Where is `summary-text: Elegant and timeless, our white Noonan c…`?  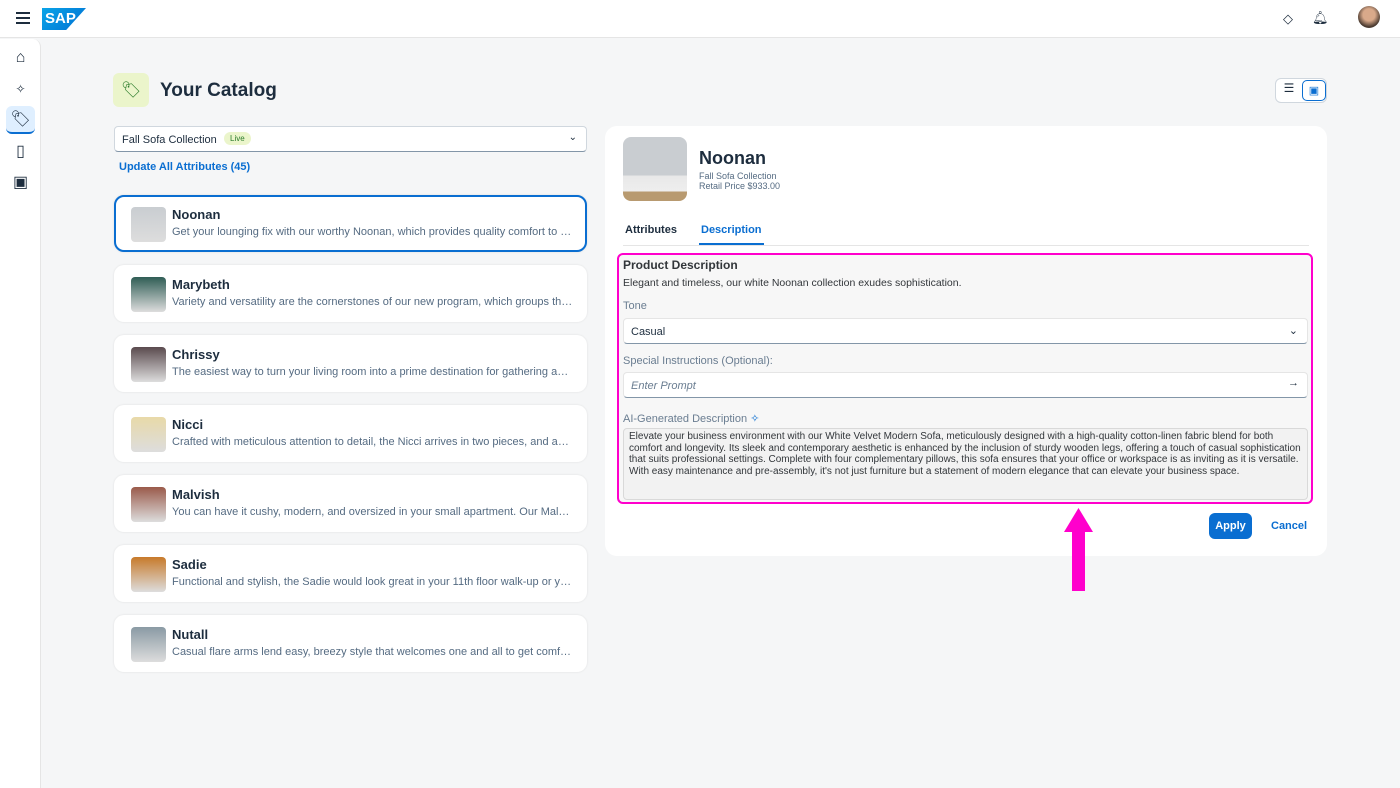 summary-text: Elegant and timeless, our white Noonan c… is located at coordinates (792, 283).